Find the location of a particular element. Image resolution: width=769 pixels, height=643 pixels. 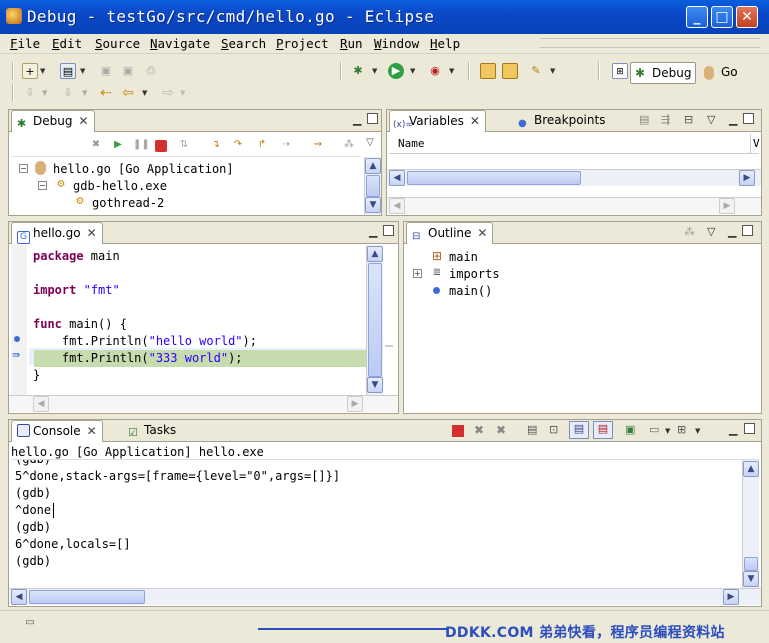

console-horizontal-scrollbar: ◀ ▶ is located at coordinates (385, 596).